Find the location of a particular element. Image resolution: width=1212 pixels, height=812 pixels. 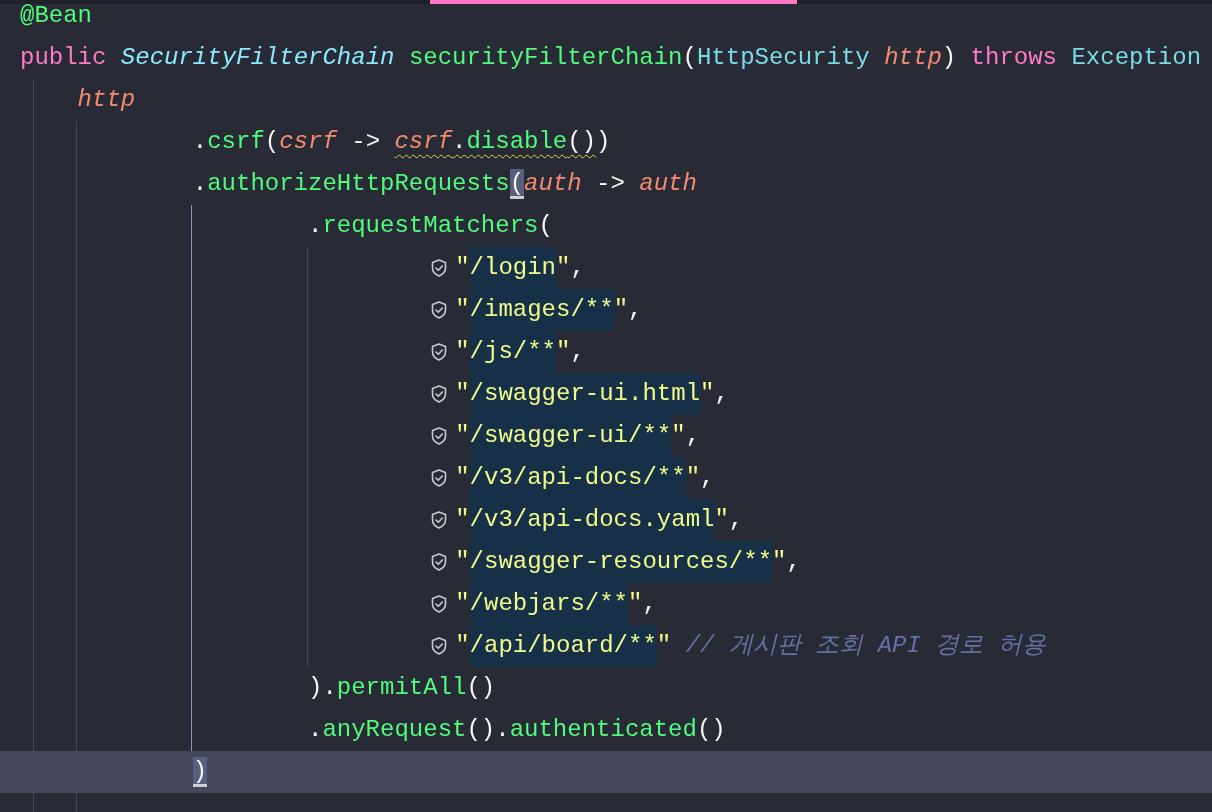

code-line: .authorizeHttpRequests(auth -> auth is located at coordinates (444, 184).